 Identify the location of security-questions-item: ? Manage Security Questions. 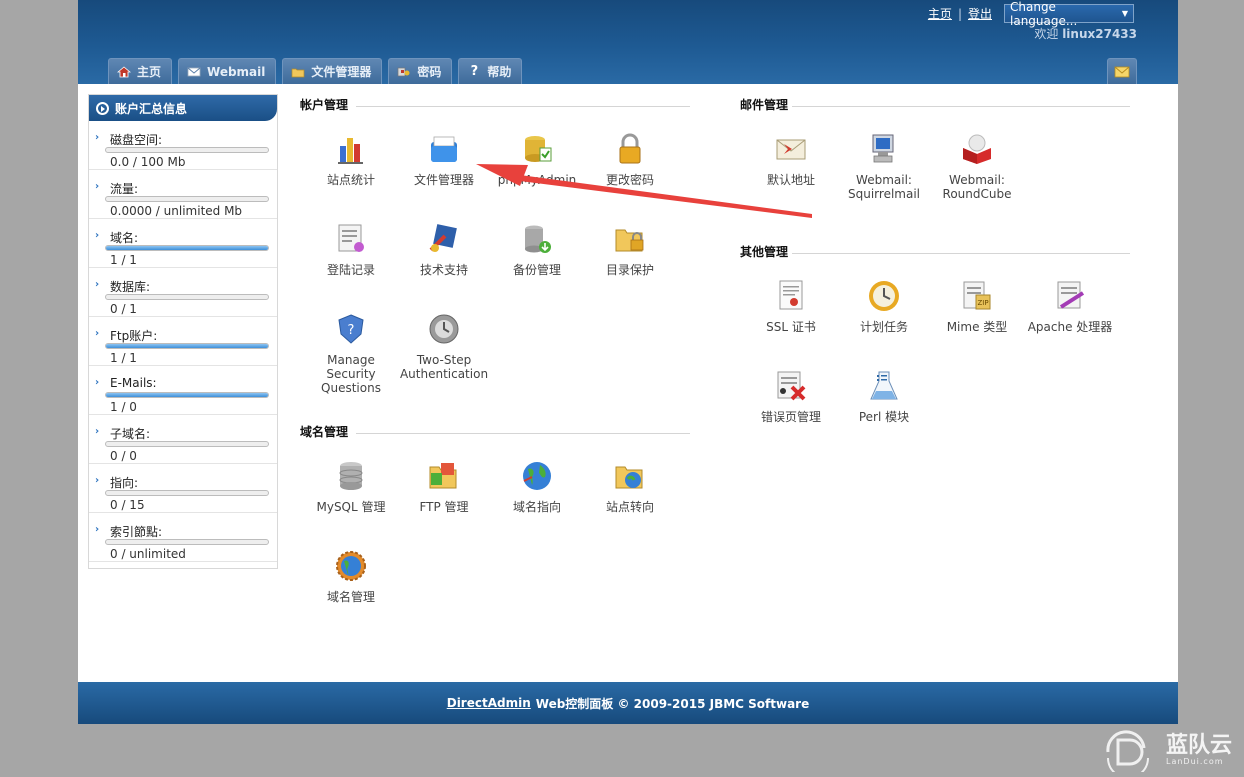
(351, 353).